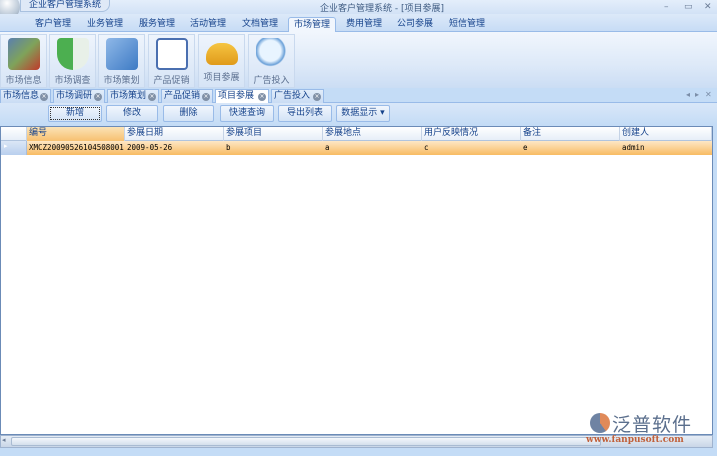 Image resolution: width=717 pixels, height=456 pixels. What do you see at coordinates (188, 113) in the screenshot?
I see `delete-button: 删除` at bounding box center [188, 113].